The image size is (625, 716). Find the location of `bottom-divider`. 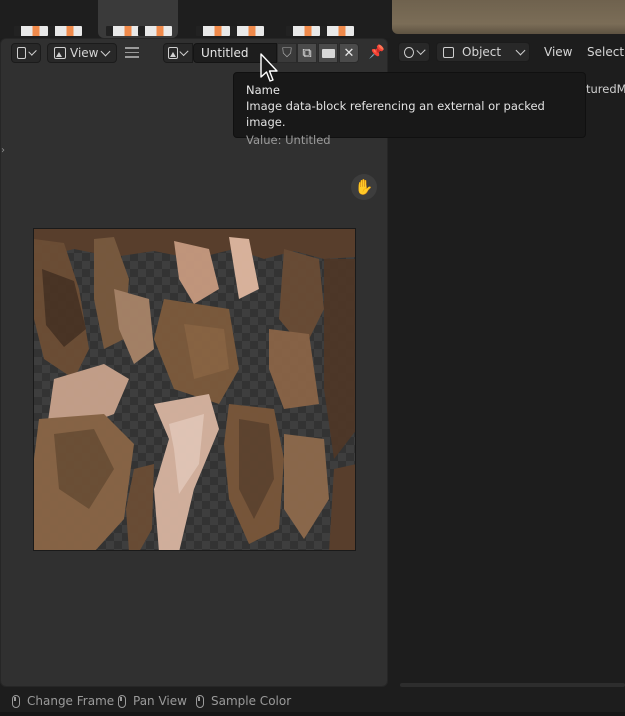

bottom-divider is located at coordinates (312, 714).